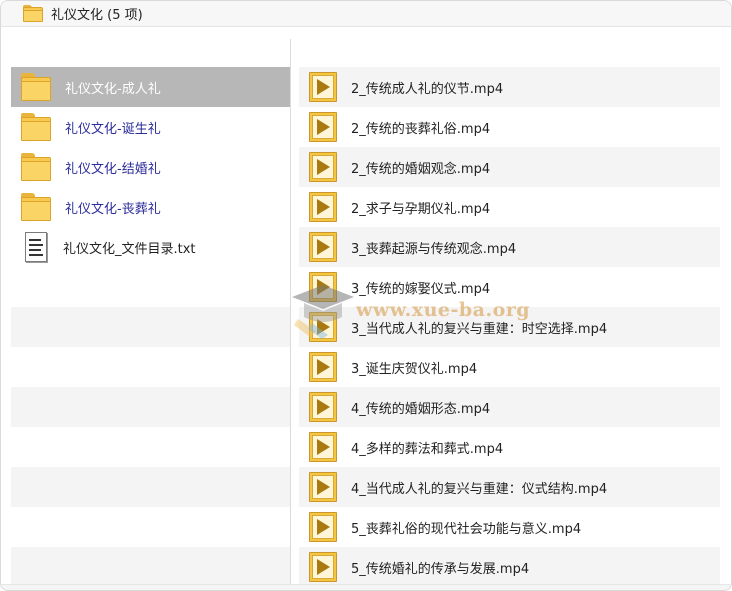  Describe the element at coordinates (434, 249) in the screenshot. I see `file-label: 3_丧葬起源与传统观念.mp4` at that location.